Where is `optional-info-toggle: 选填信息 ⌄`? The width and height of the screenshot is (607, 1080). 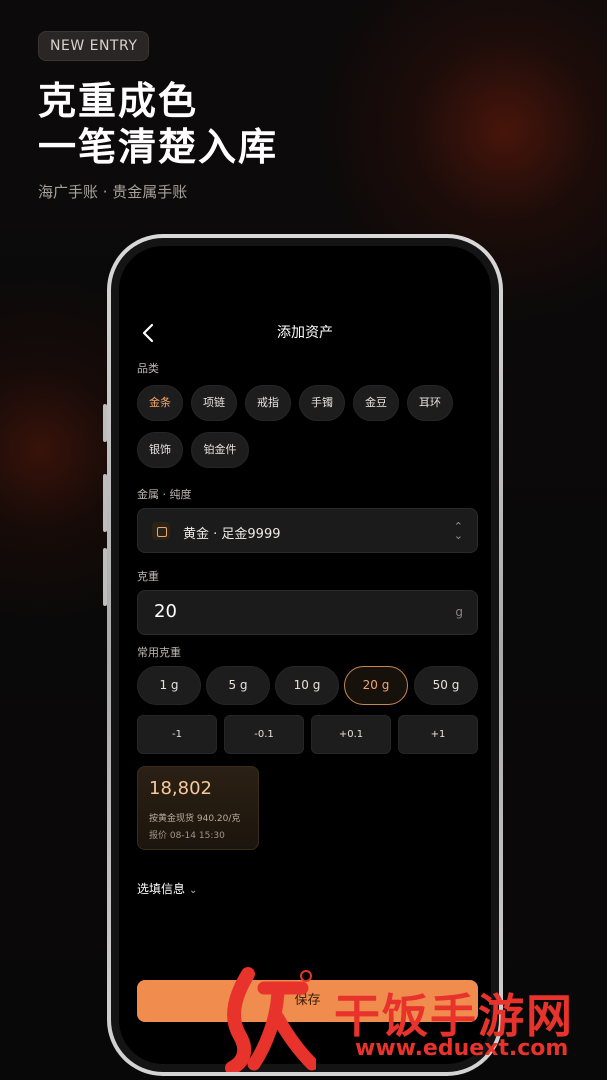 optional-info-toggle: 选填信息 ⌄ is located at coordinates (167, 888).